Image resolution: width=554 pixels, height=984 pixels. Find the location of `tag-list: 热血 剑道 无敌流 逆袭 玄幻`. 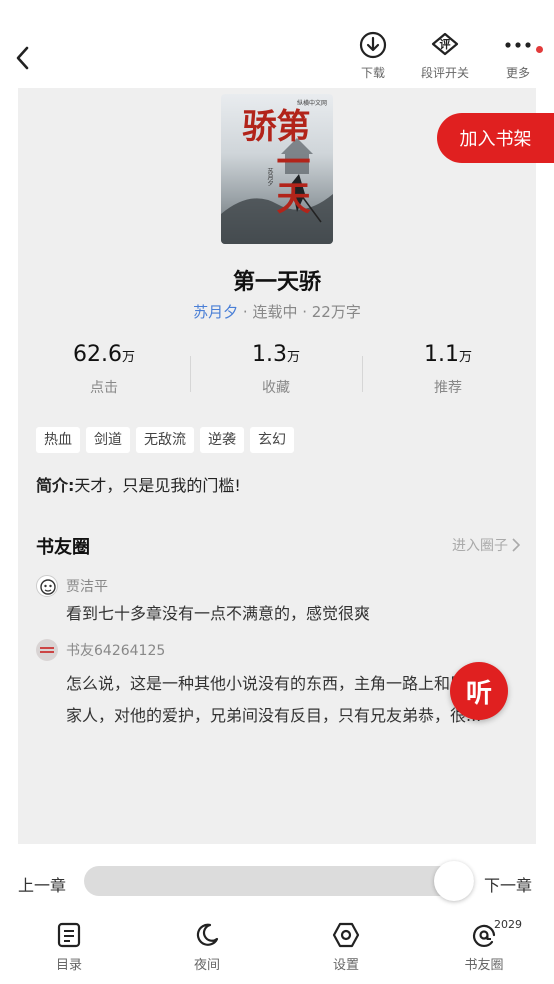

tag-list: 热血 剑道 无敌流 逆袭 玄幻 is located at coordinates (165, 440).